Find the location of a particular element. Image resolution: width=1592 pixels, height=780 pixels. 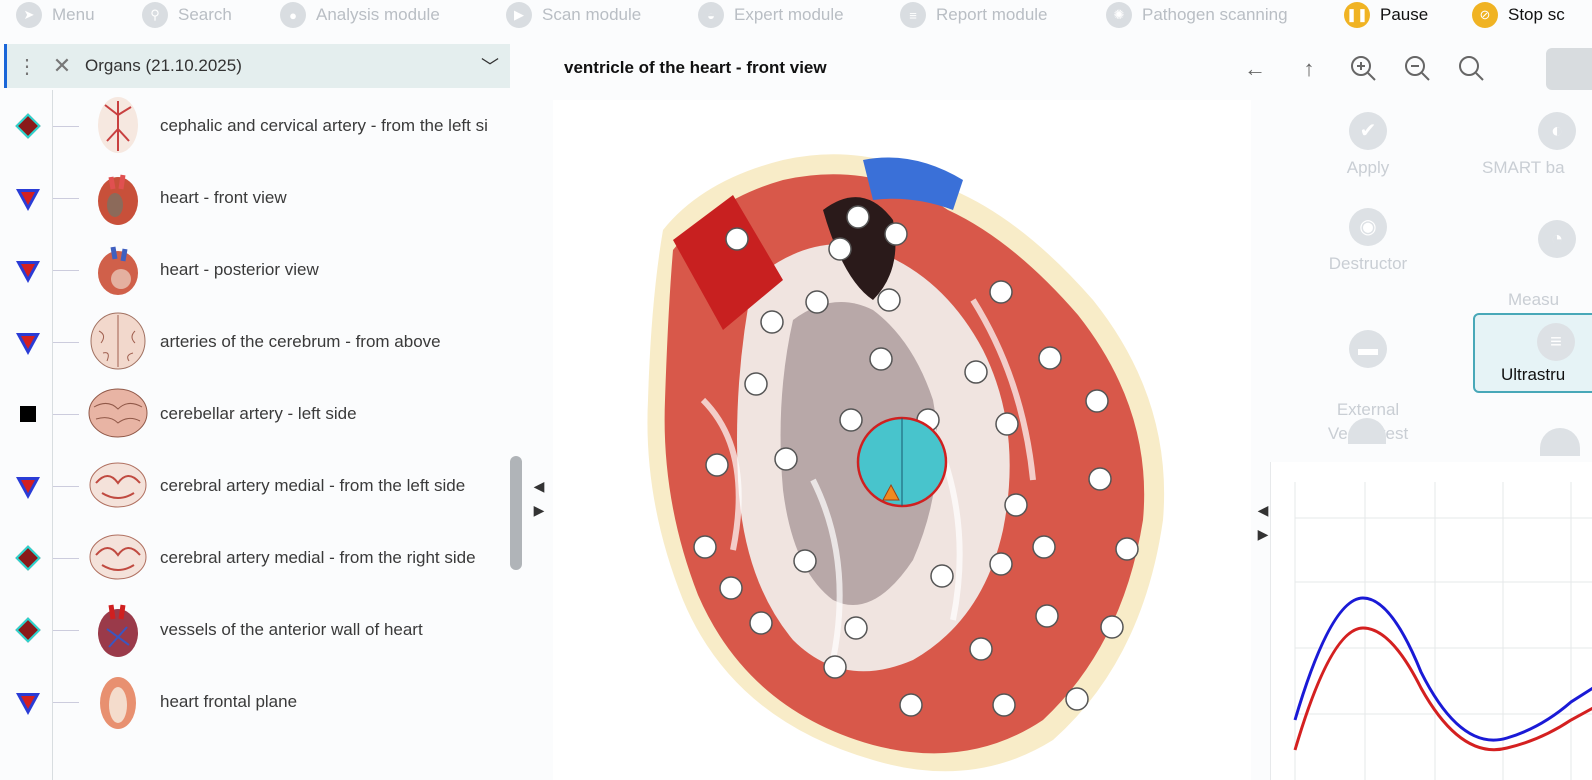

zoom-in-icon is located at coordinates (1363, 69).